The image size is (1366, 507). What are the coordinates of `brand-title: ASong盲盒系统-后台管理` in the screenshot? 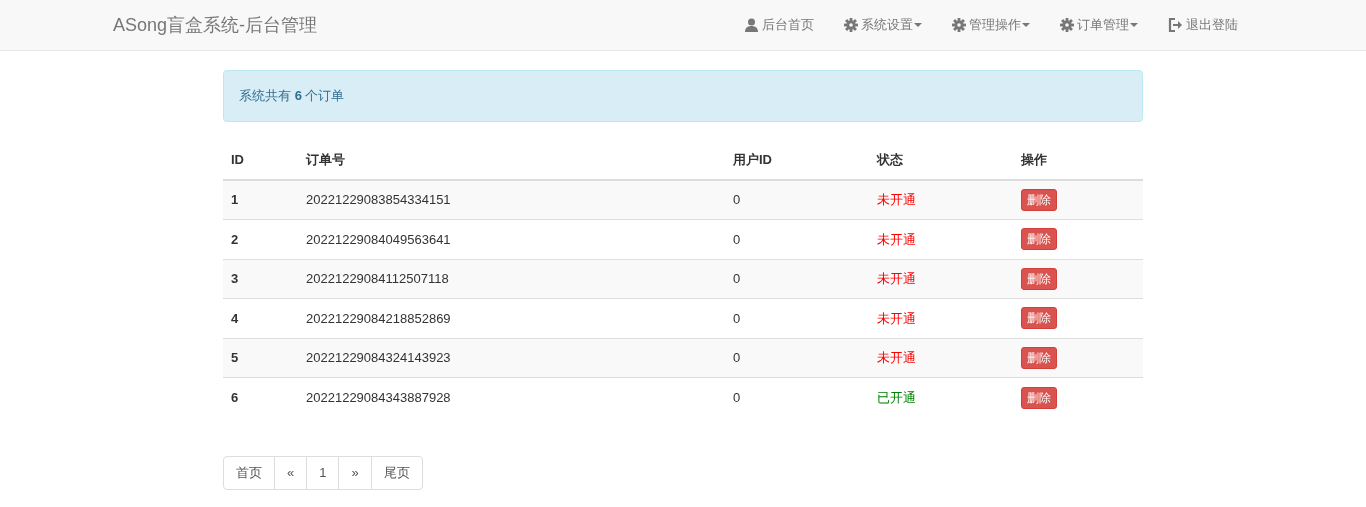 It's located at (215, 25).